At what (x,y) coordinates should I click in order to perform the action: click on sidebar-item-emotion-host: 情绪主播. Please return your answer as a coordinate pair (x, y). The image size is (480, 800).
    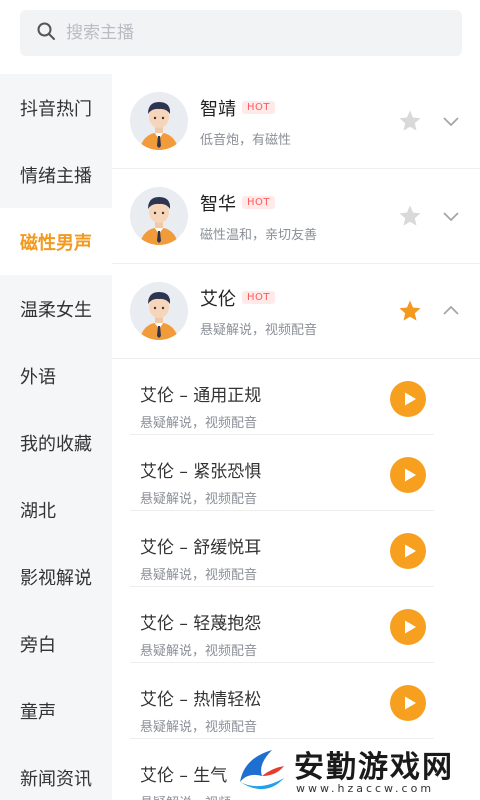
    Looking at the image, I should click on (56, 174).